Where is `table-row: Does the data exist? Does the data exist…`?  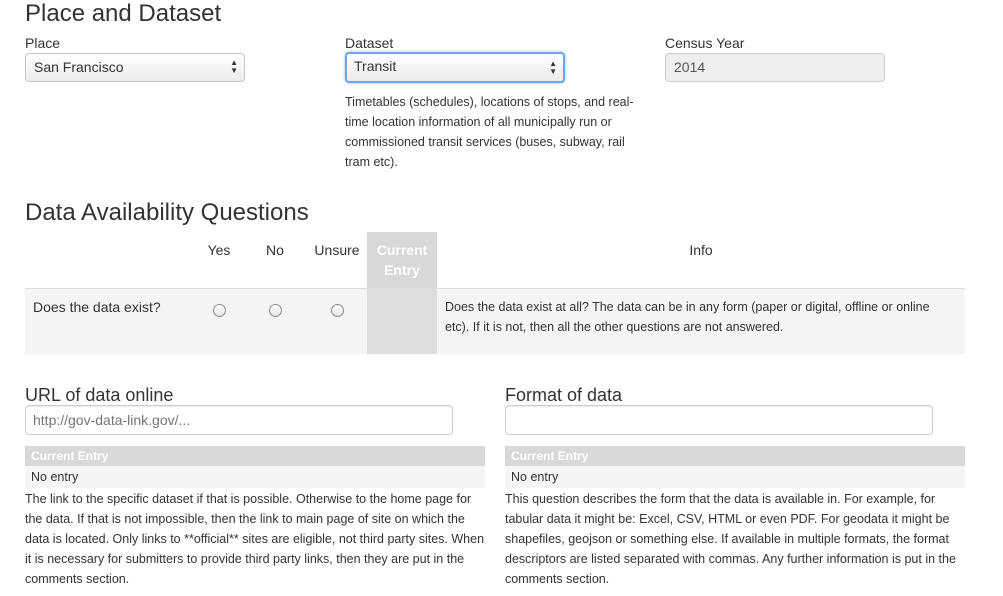 table-row: Does the data exist? Does the data exist… is located at coordinates (495, 320).